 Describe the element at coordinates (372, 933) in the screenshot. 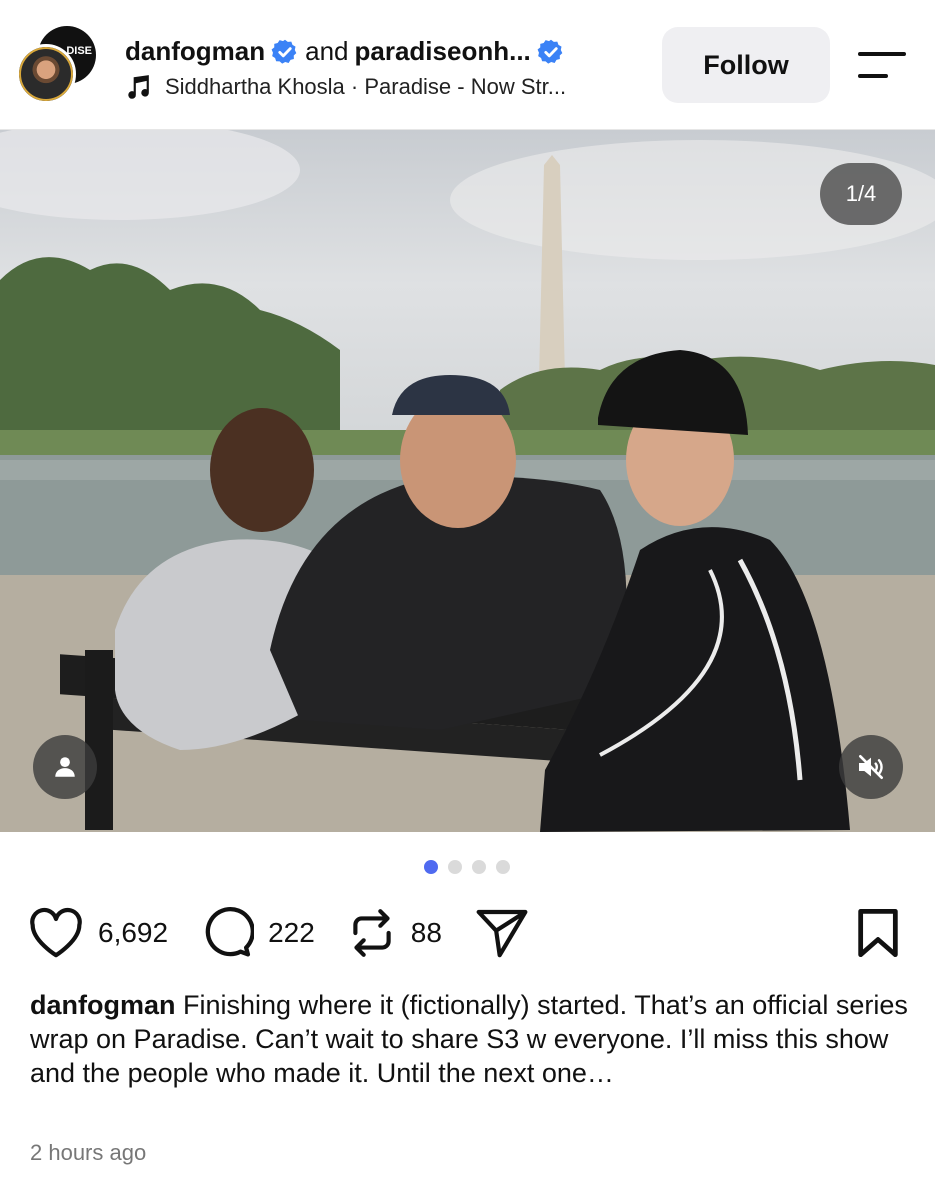

I see `repost-icon` at that location.